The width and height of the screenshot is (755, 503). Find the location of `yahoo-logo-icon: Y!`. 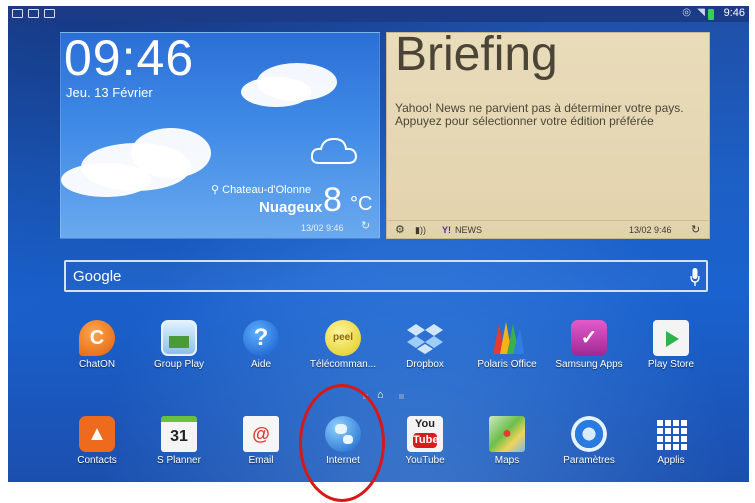

yahoo-logo-icon: Y! is located at coordinates (446, 230).